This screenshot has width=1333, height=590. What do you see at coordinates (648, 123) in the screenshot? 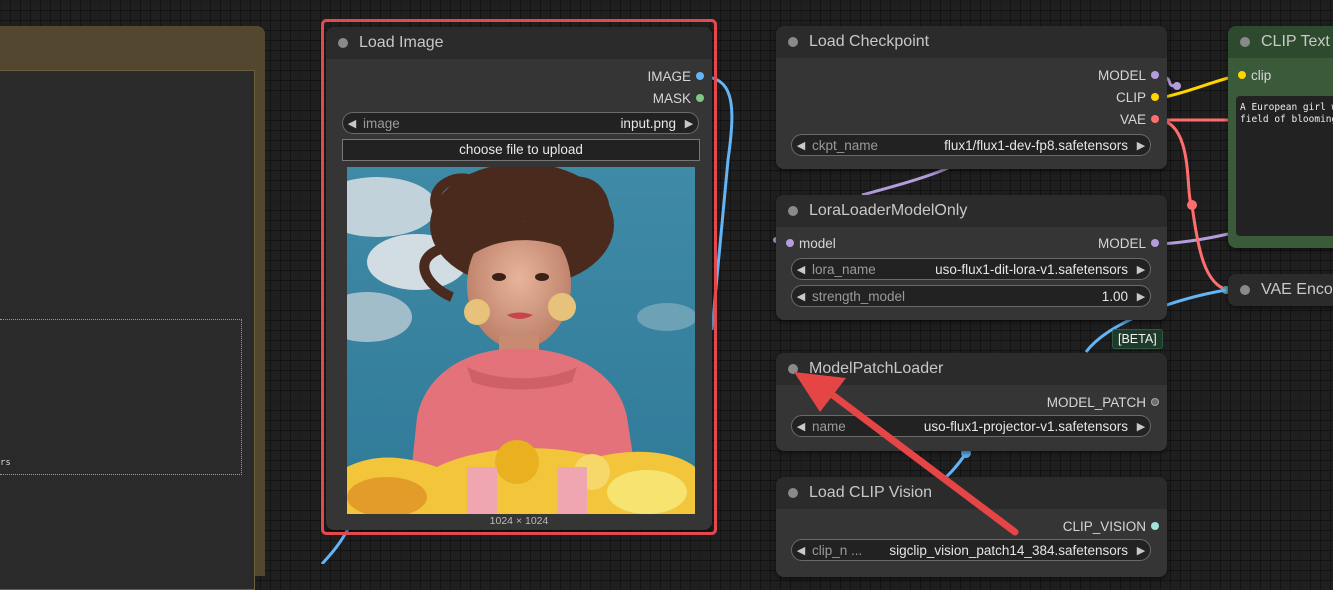
I see `widget-value: input.png` at bounding box center [648, 123].